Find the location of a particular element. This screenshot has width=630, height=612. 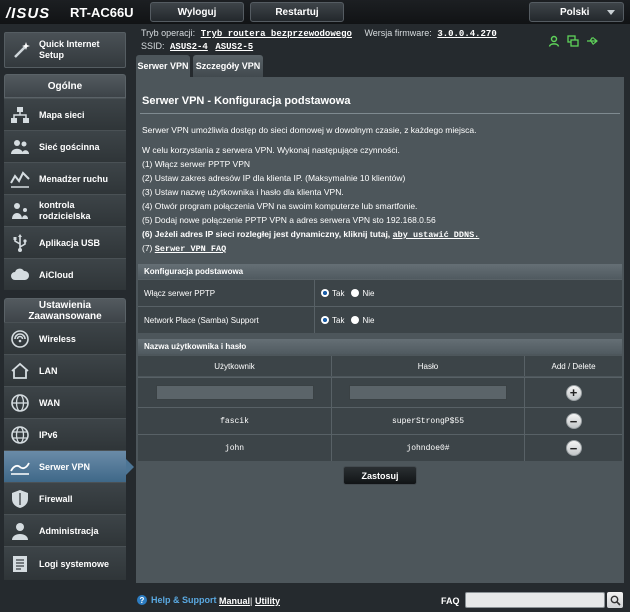

sidebar-item-label: kontrola rodzicielska is located at coordinates (65, 210).